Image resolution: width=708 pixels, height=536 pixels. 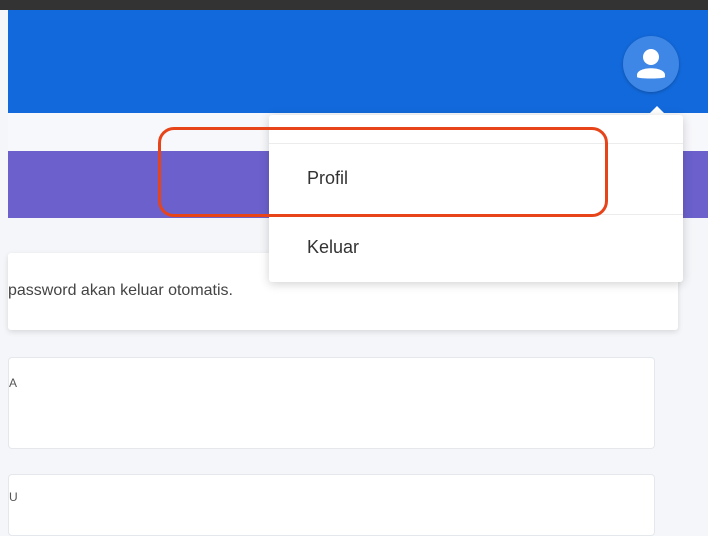 I want to click on alert-text: password akan keluar otomatis., so click(x=120, y=290).